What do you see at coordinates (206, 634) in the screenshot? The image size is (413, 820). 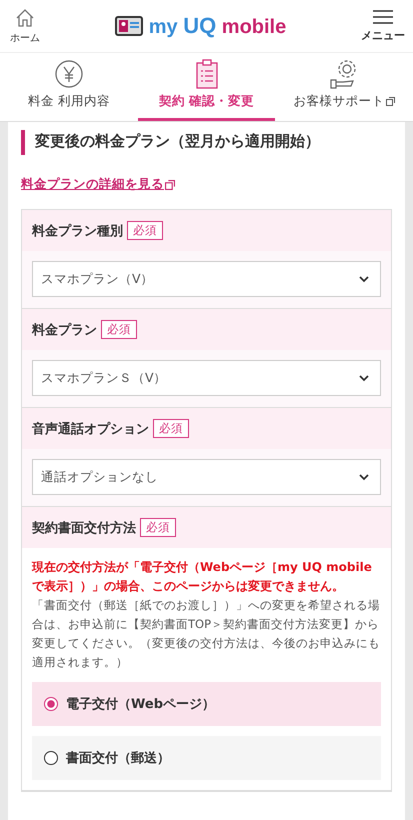 I see `note-text: 「書面交付（郵送［紙でのお渡し］）」への変更を希望される場合は、お申込前に【契約書面TOP＞契約書面交付方法変更】から変更してください。（変更後の交付方法は、今後のお申込みにも適用されます。）` at bounding box center [206, 634].